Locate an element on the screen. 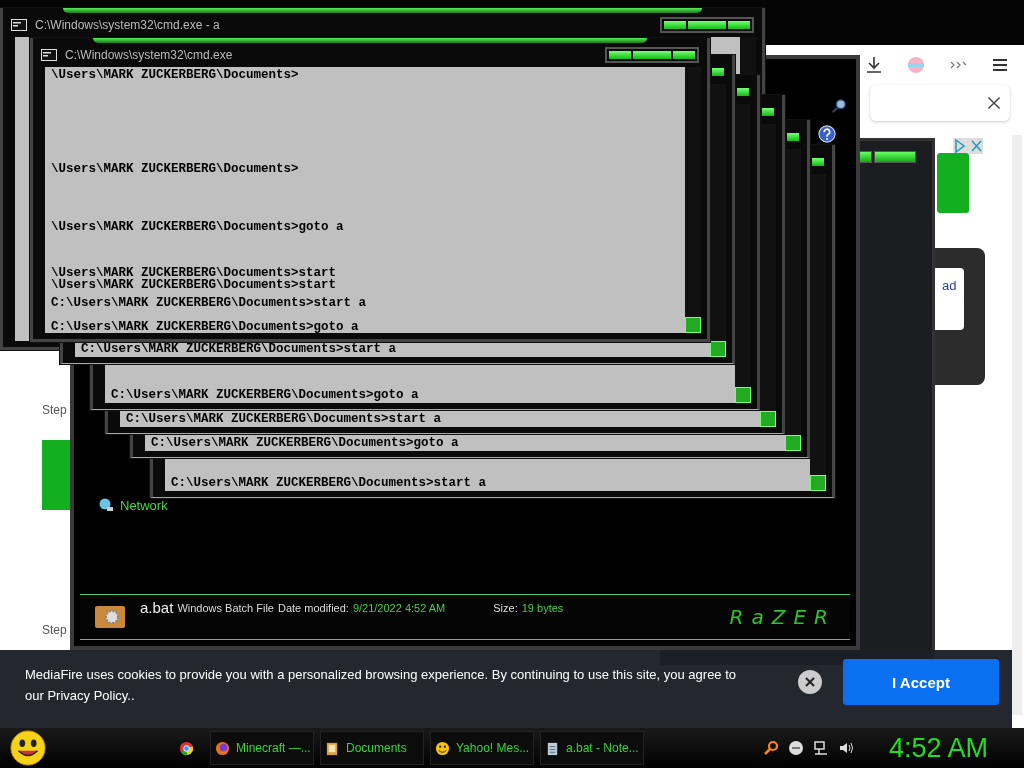 This screenshot has height=768, width=1024. date-label: Date modified: is located at coordinates (313, 608).